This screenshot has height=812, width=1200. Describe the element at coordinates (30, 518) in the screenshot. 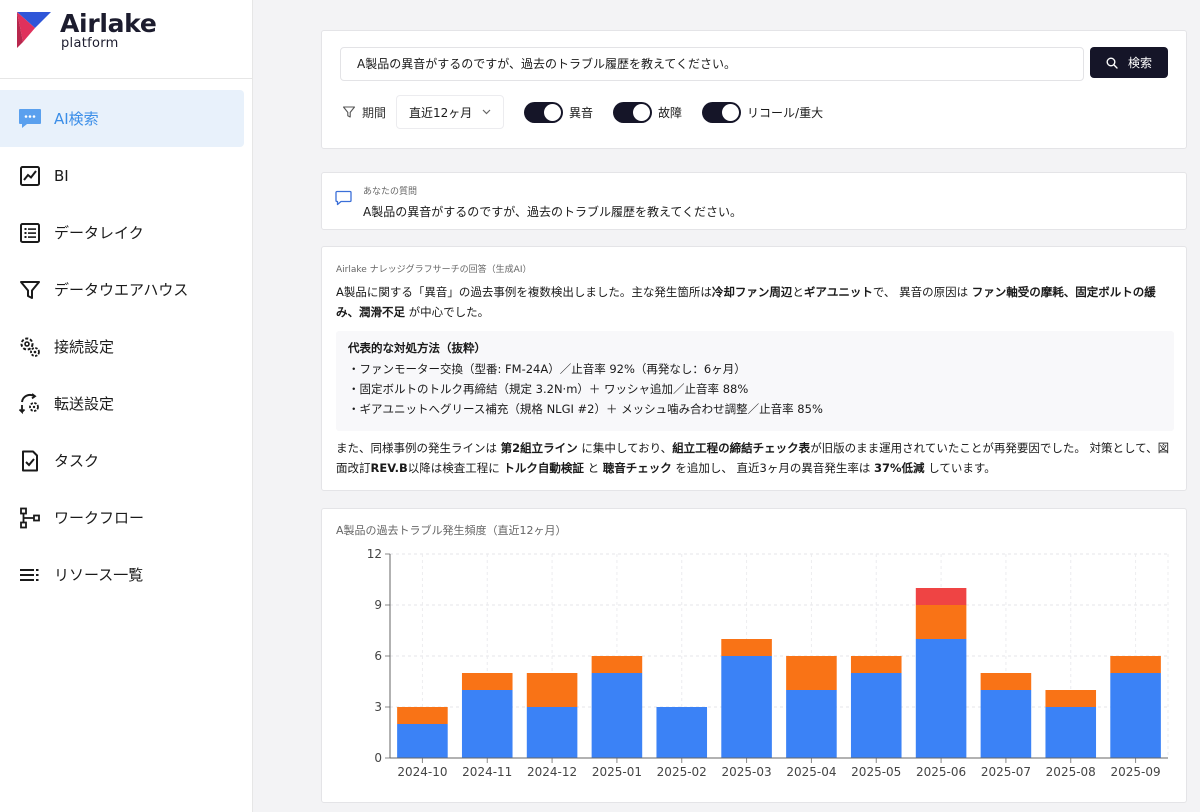

I see `workflow-icon` at that location.